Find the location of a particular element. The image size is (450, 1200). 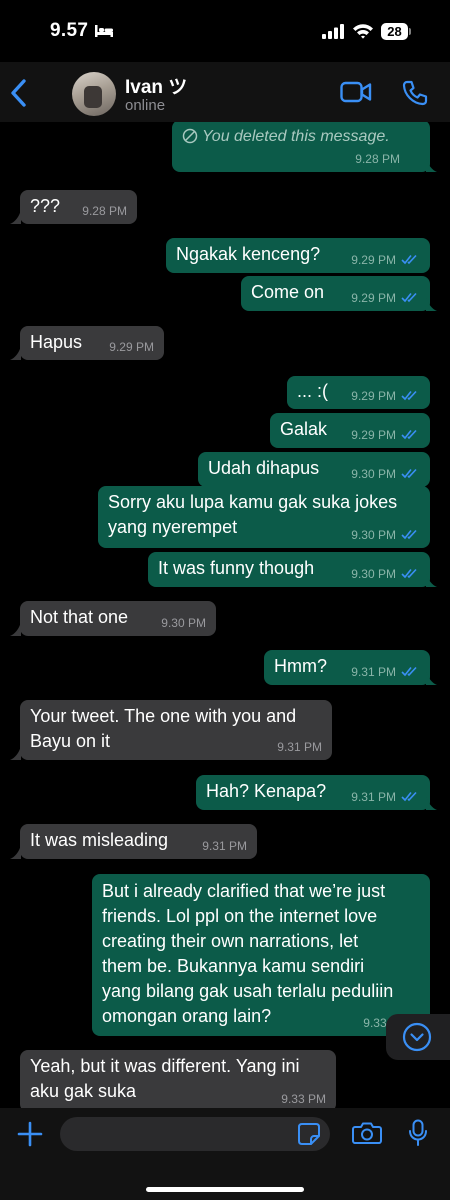

message-text: It was misleading is located at coordinates (99, 840).